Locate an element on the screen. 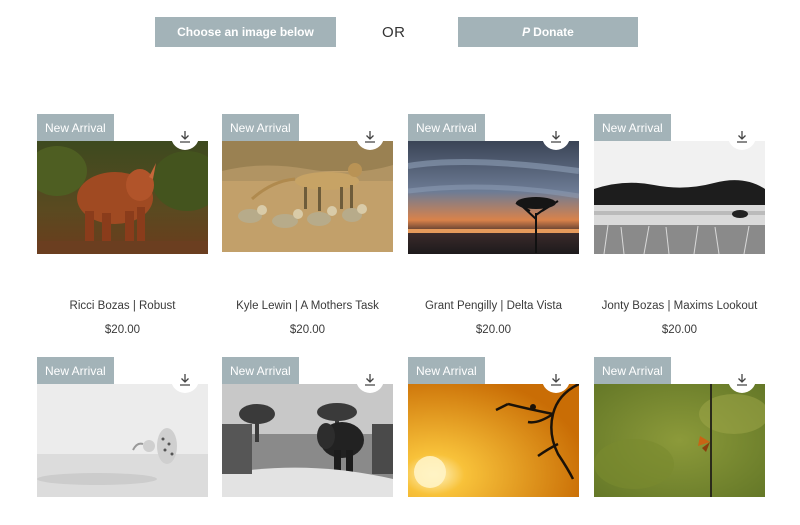 This screenshot has height=525, width=800. product-image-butterfly is located at coordinates (679, 440).